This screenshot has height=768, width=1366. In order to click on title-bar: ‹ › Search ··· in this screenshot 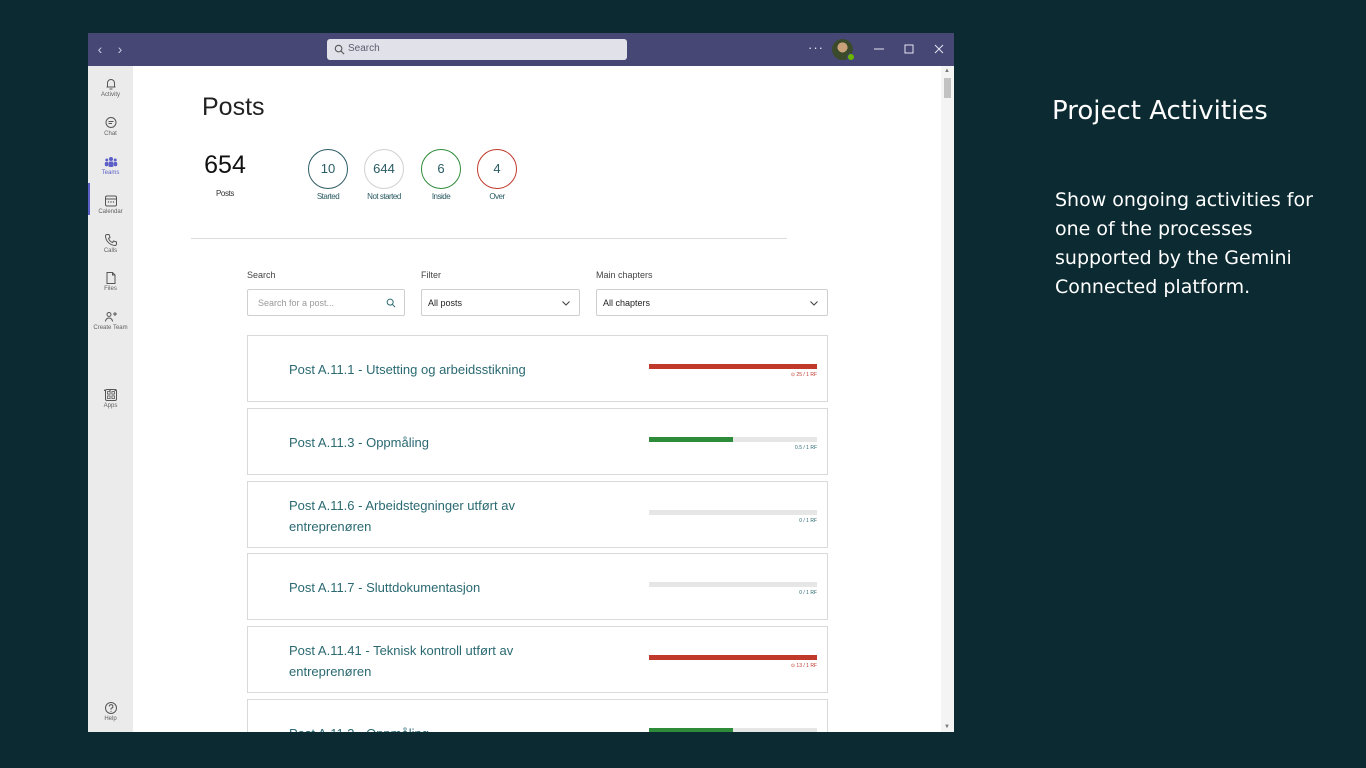, I will do `click(521, 49)`.